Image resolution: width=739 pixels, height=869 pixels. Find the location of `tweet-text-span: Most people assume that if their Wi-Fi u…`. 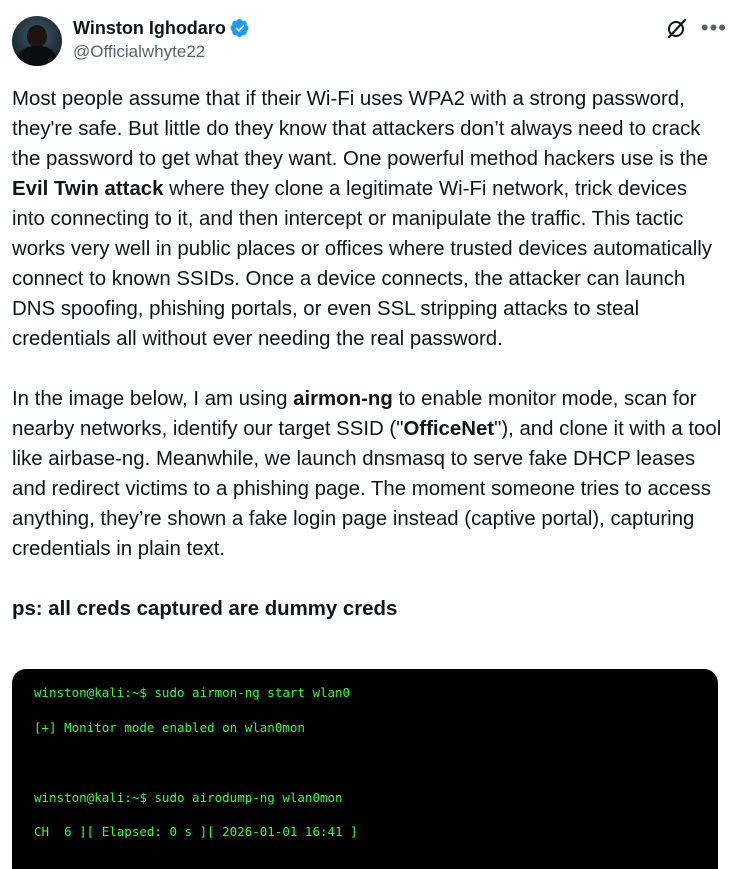

tweet-text-span: Most people assume that if their Wi-Fi u… is located at coordinates (360, 129).